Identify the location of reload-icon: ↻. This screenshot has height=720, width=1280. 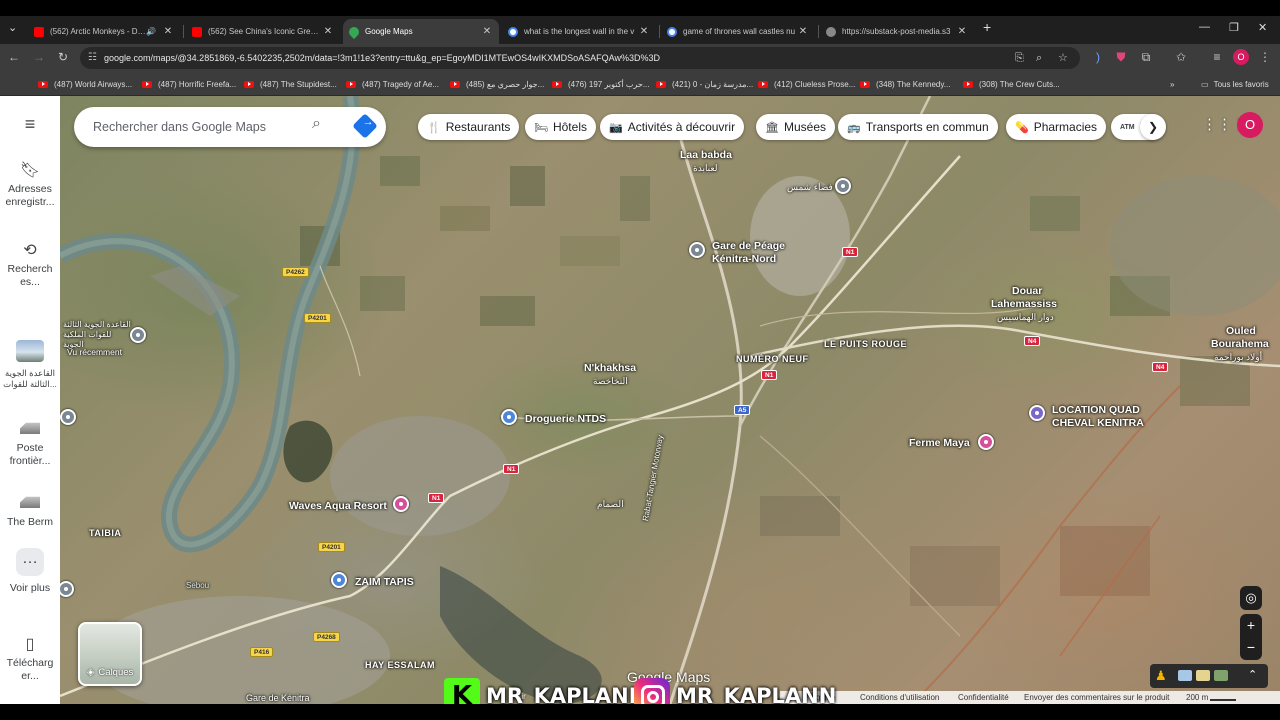
(63, 57).